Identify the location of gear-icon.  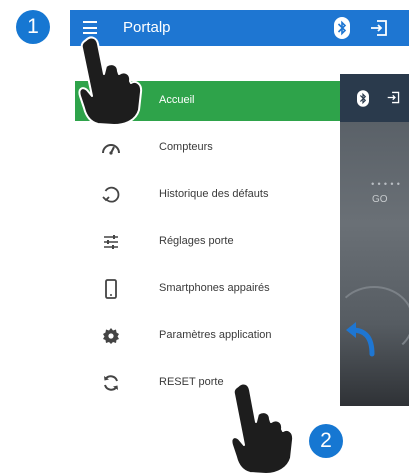
(111, 336).